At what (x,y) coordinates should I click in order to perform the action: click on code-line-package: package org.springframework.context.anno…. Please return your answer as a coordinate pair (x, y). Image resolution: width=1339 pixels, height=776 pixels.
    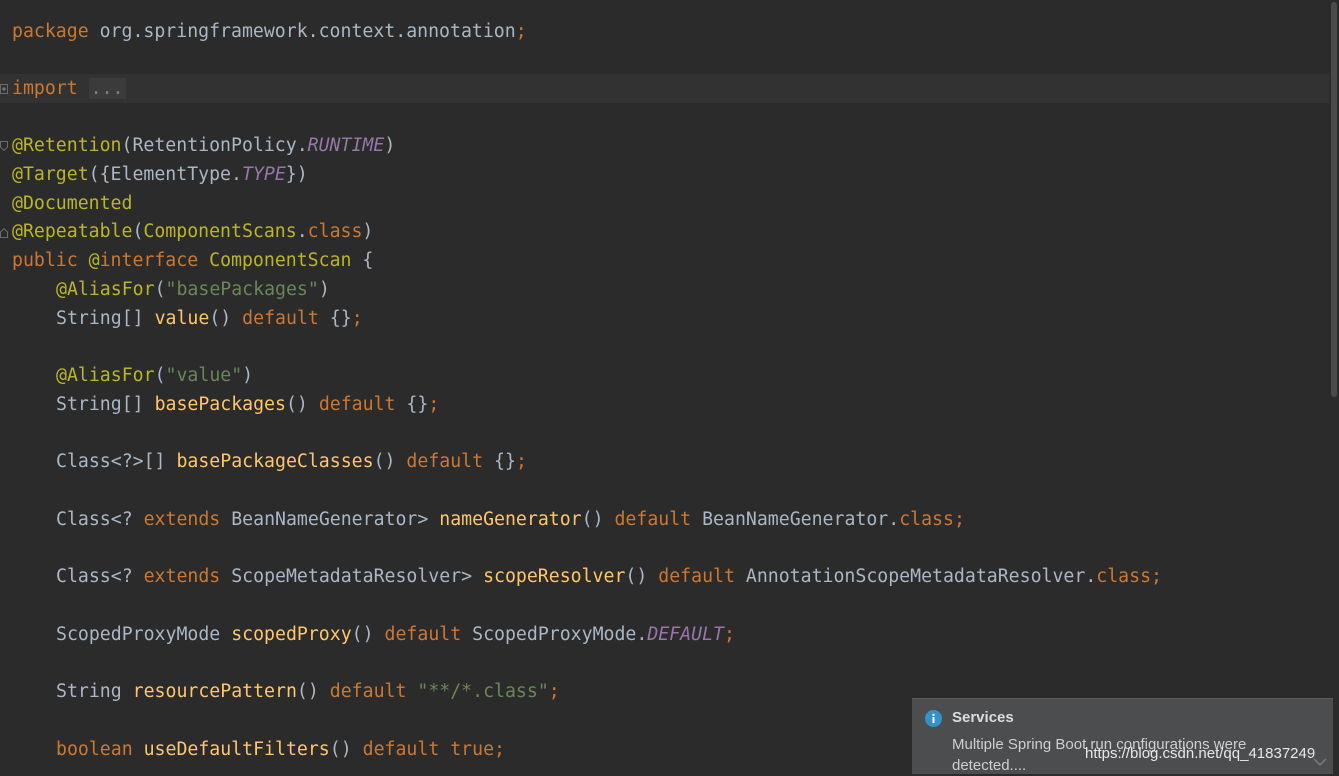
    Looking at the image, I should click on (269, 31).